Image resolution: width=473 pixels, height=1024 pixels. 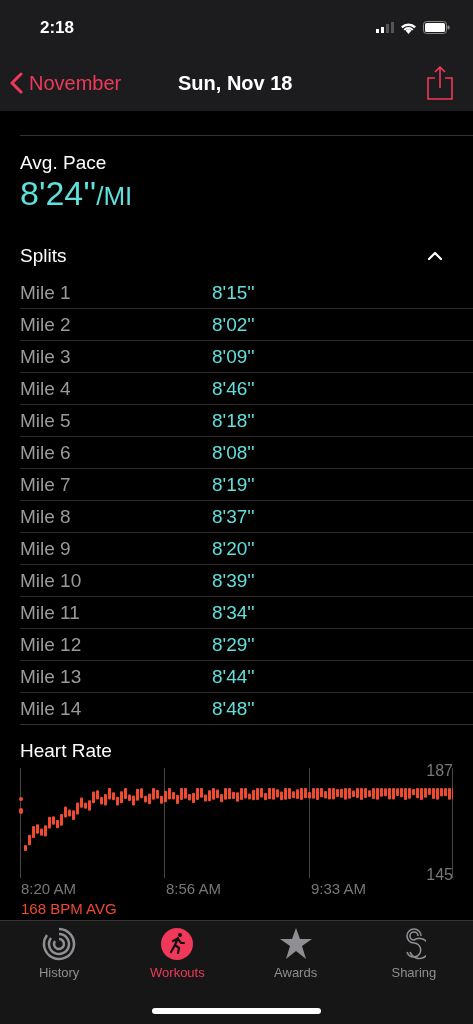 I want to click on chevron-left-icon, so click(x=16, y=83).